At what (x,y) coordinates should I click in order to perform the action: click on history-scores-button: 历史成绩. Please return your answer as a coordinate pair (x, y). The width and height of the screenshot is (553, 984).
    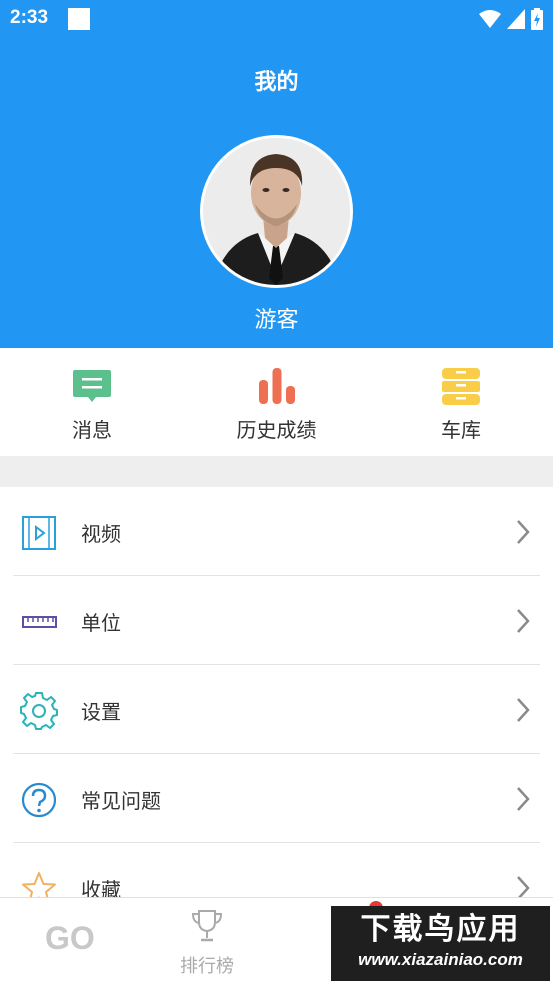
    Looking at the image, I should click on (276, 402).